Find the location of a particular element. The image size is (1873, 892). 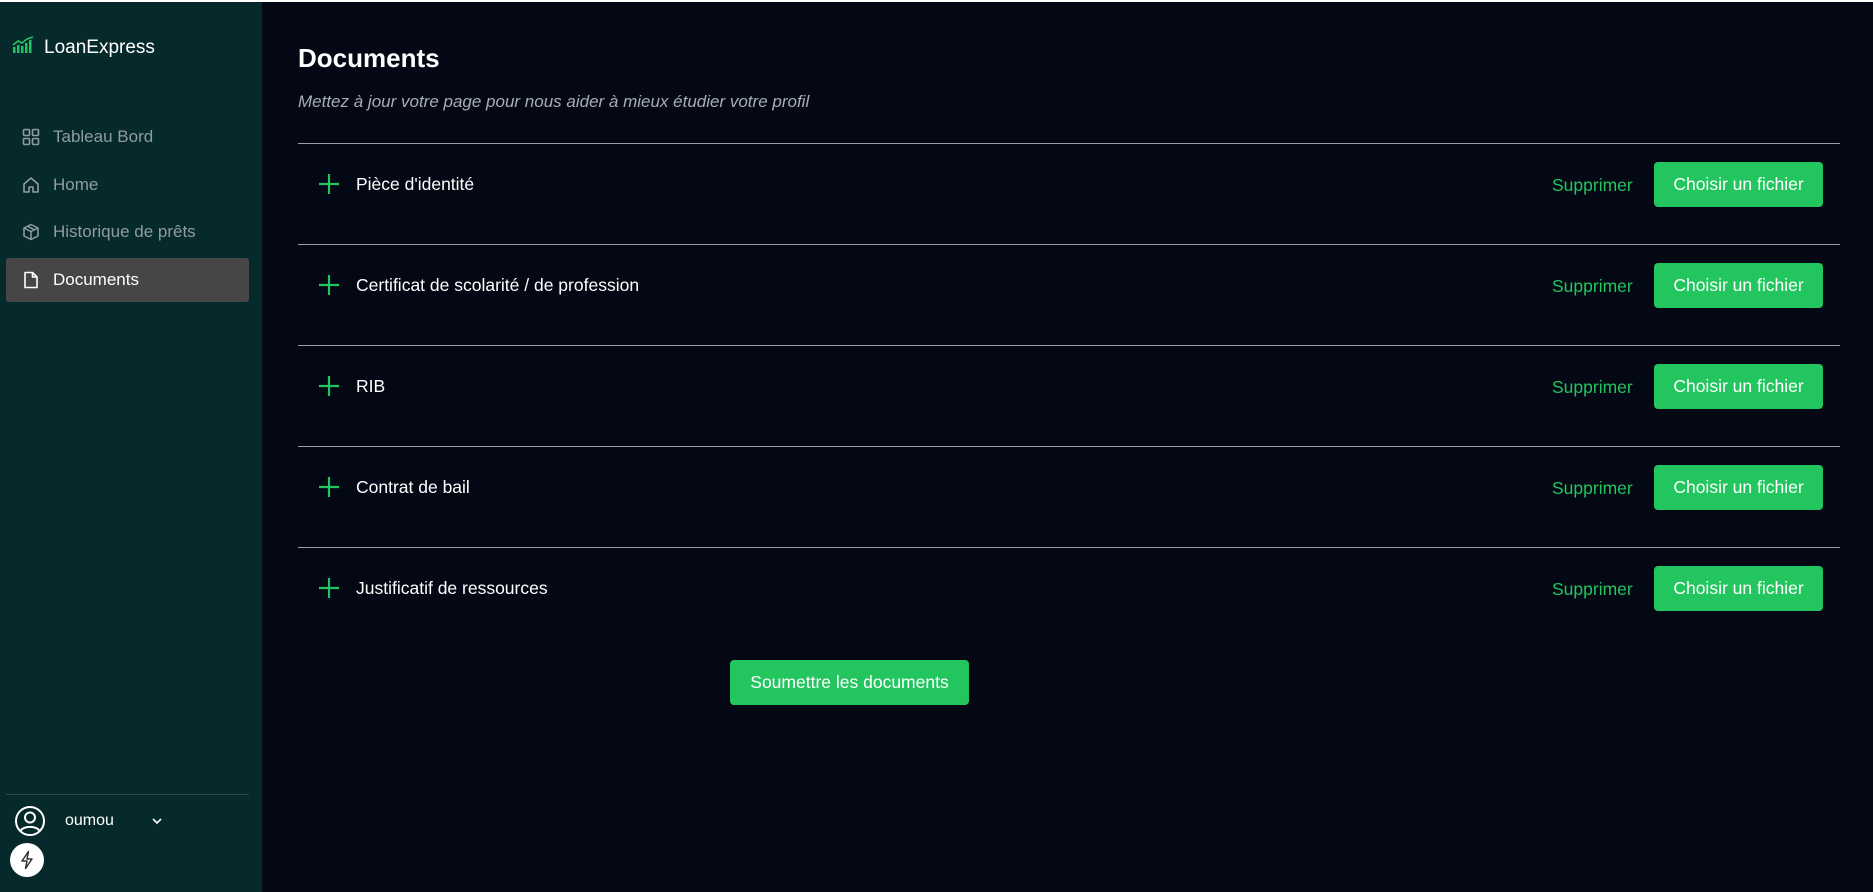

user-menu: oumou is located at coordinates (94, 821).